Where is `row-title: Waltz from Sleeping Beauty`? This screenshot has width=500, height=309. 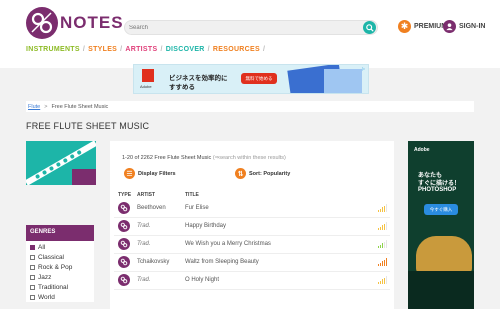 row-title: Waltz from Sleeping Beauty is located at coordinates (222, 262).